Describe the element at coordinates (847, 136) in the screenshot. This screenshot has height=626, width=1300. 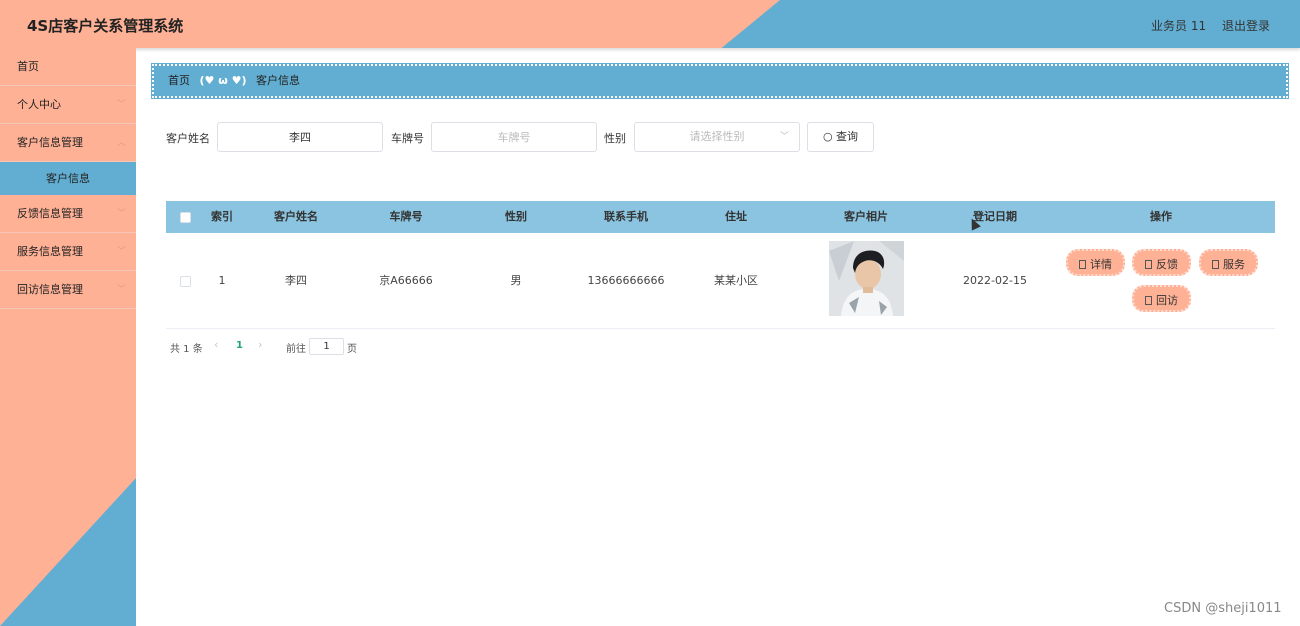
I see `search-button-label: 查询` at that location.